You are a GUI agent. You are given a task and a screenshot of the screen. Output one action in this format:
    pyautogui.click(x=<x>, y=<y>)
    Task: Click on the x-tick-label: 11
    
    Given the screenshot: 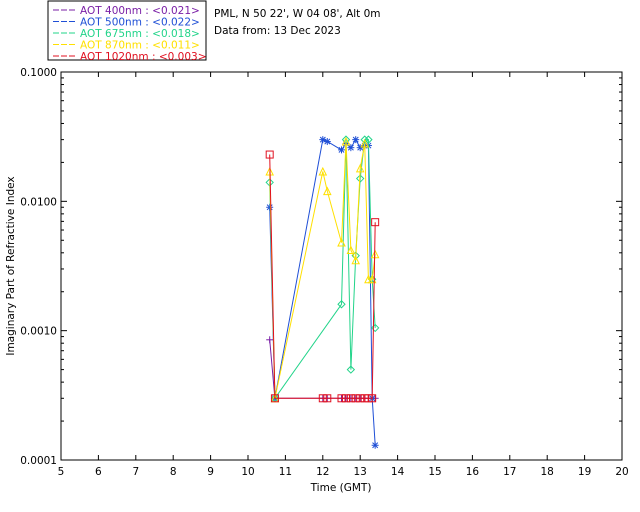 What is the action you would take?
    pyautogui.click(x=285, y=472)
    